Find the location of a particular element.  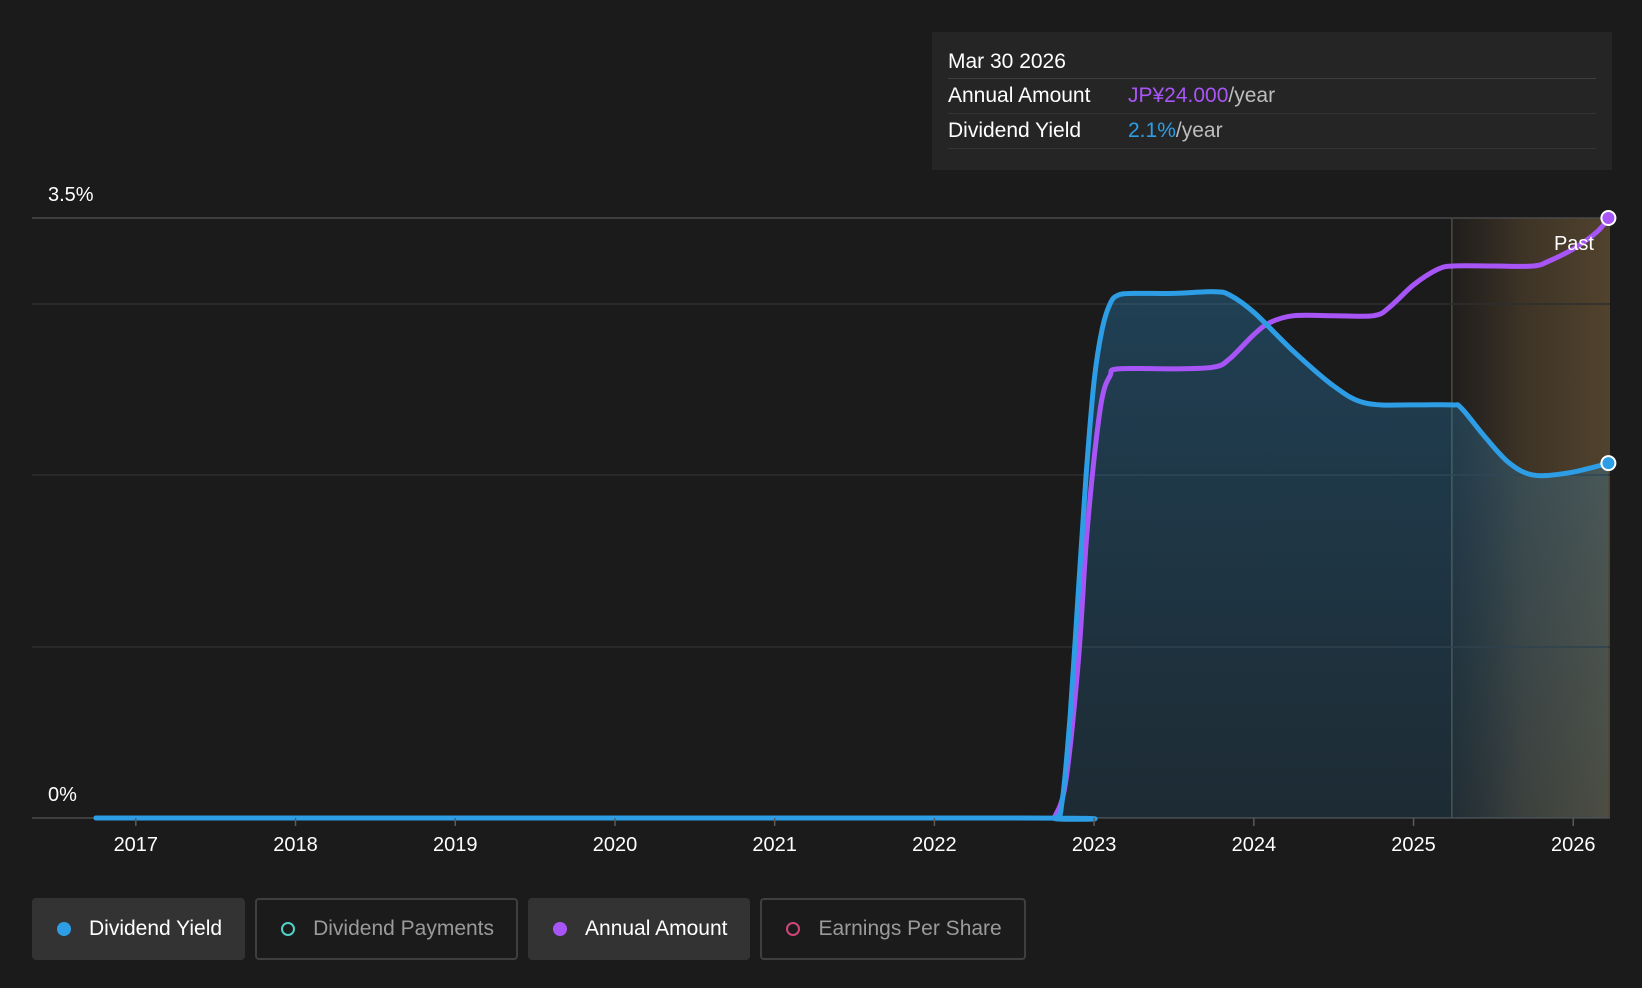

x-tick-label: 2024 is located at coordinates (1254, 845).